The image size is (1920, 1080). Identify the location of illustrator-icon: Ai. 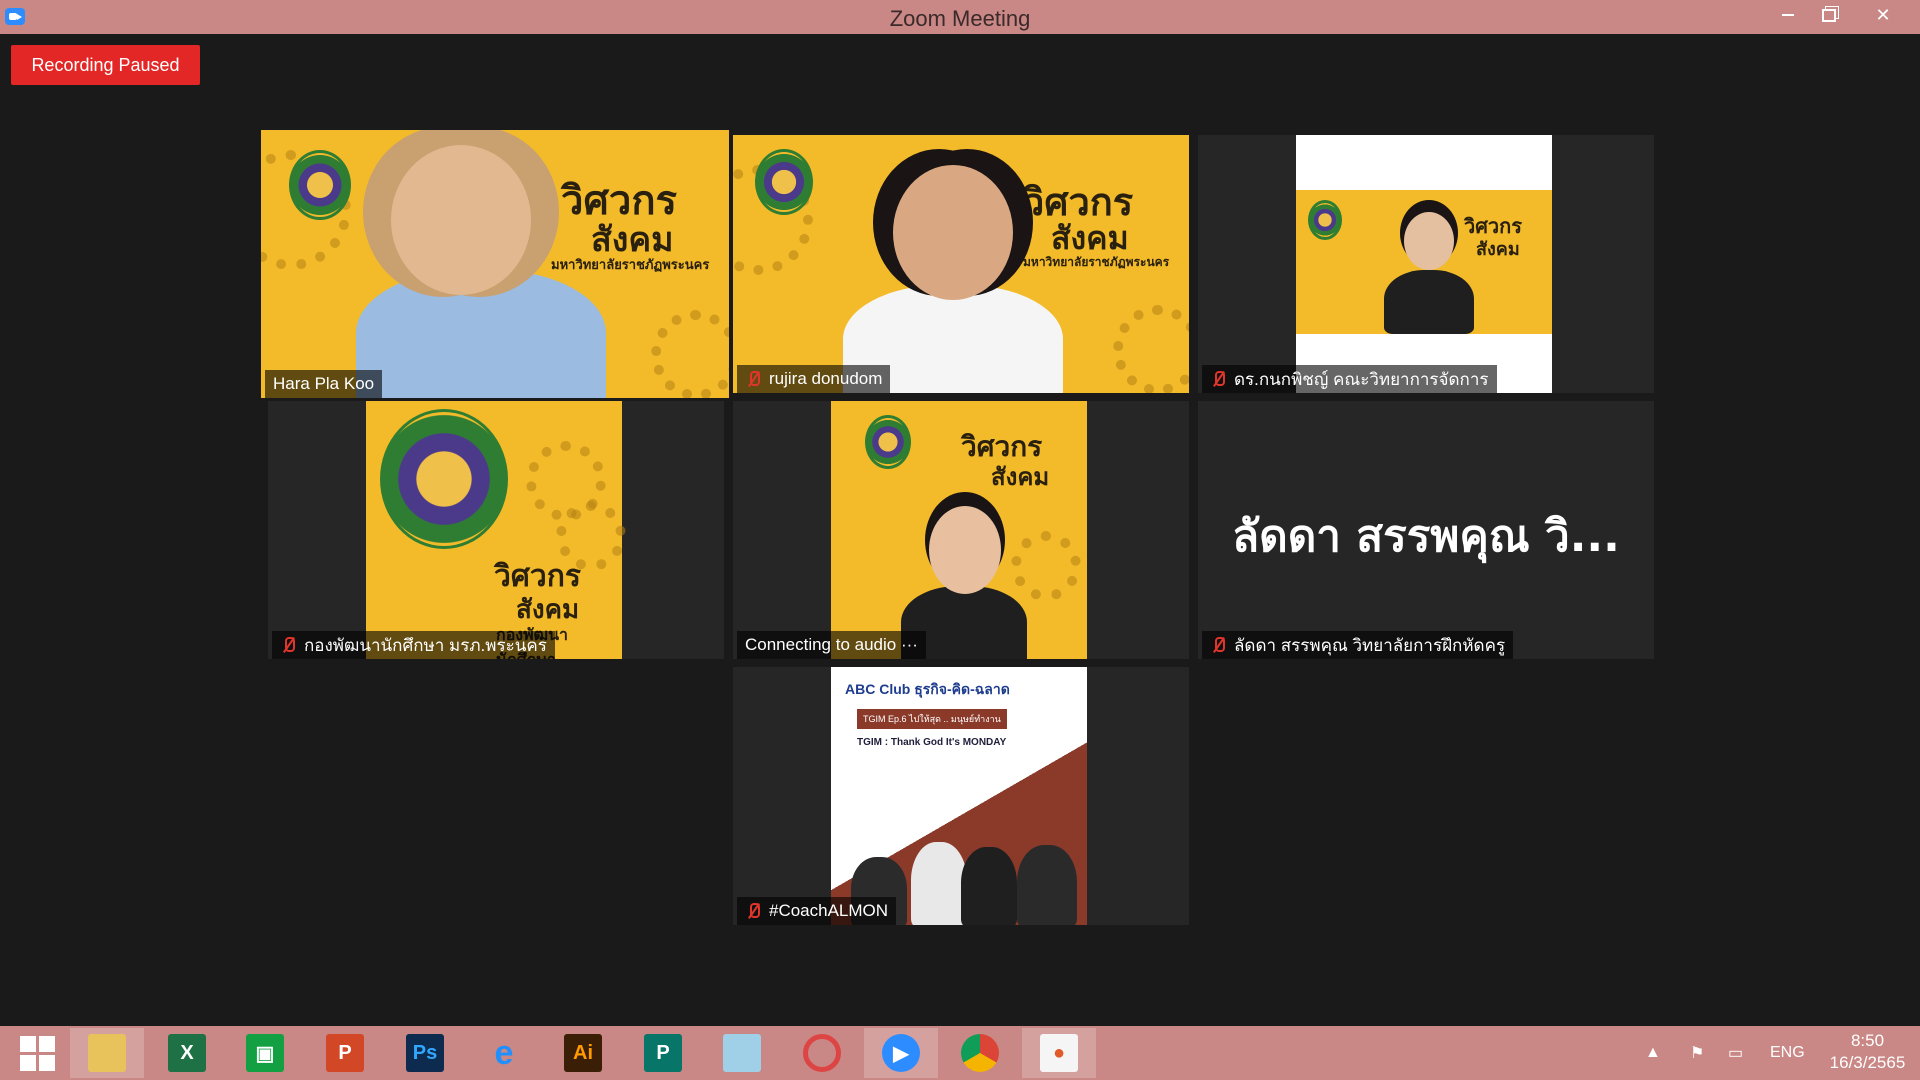
(583, 1053).